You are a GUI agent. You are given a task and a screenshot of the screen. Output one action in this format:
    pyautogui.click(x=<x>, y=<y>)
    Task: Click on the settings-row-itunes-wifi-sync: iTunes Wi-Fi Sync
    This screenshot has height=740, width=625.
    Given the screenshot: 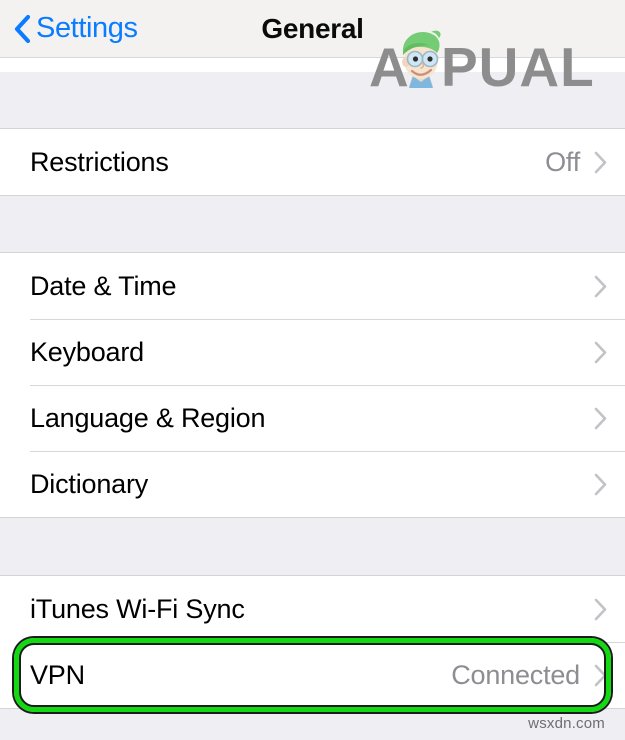 What is the action you would take?
    pyautogui.click(x=312, y=609)
    